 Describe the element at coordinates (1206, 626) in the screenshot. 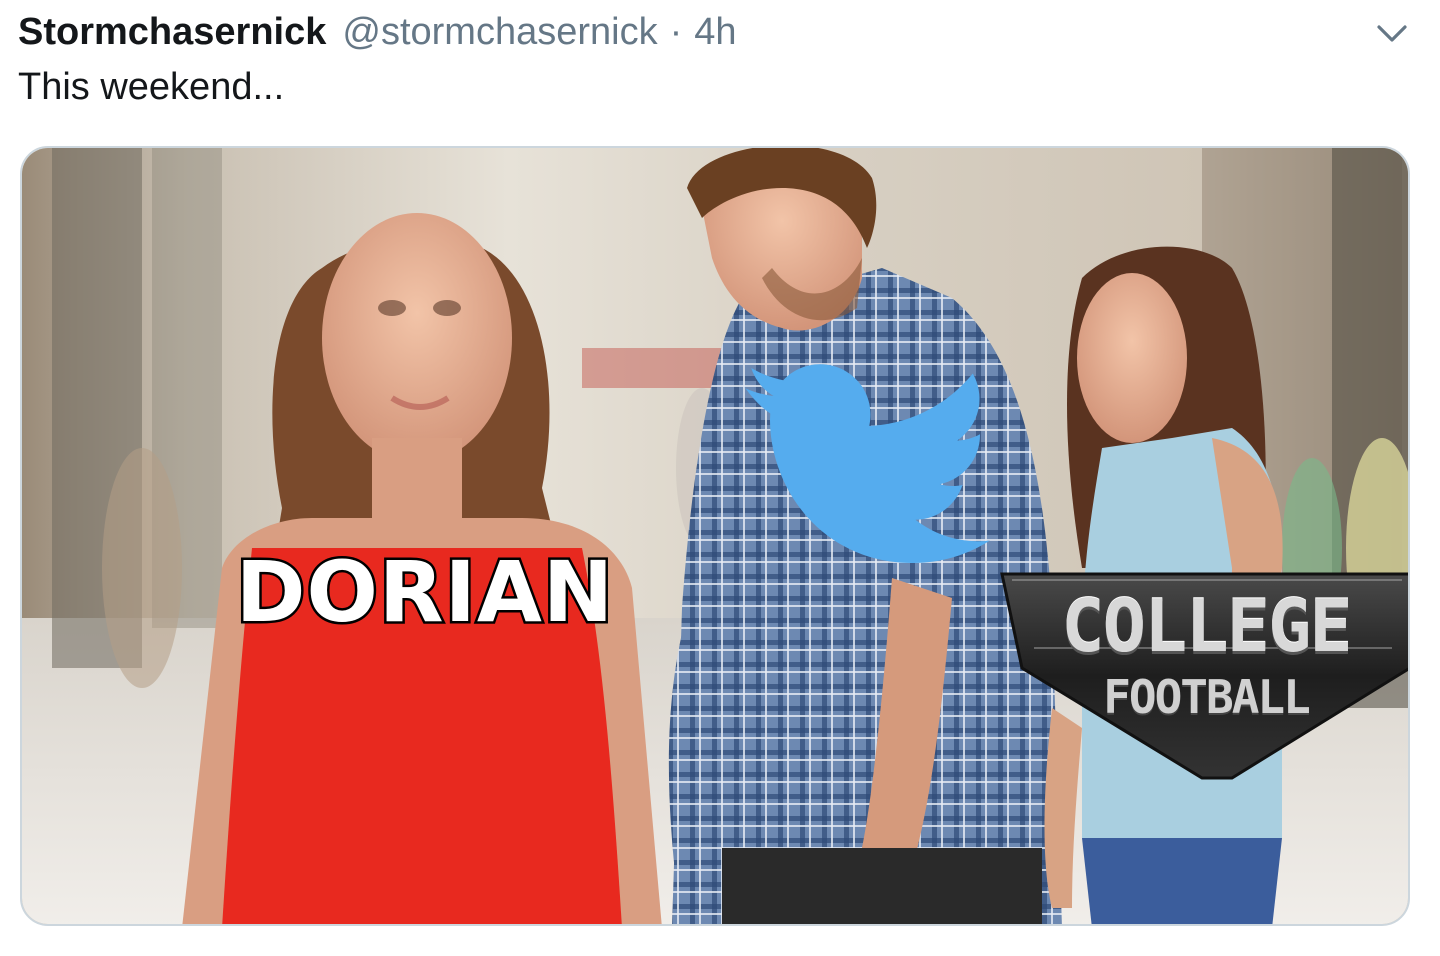

I see `college-text: COLLEGE` at that location.